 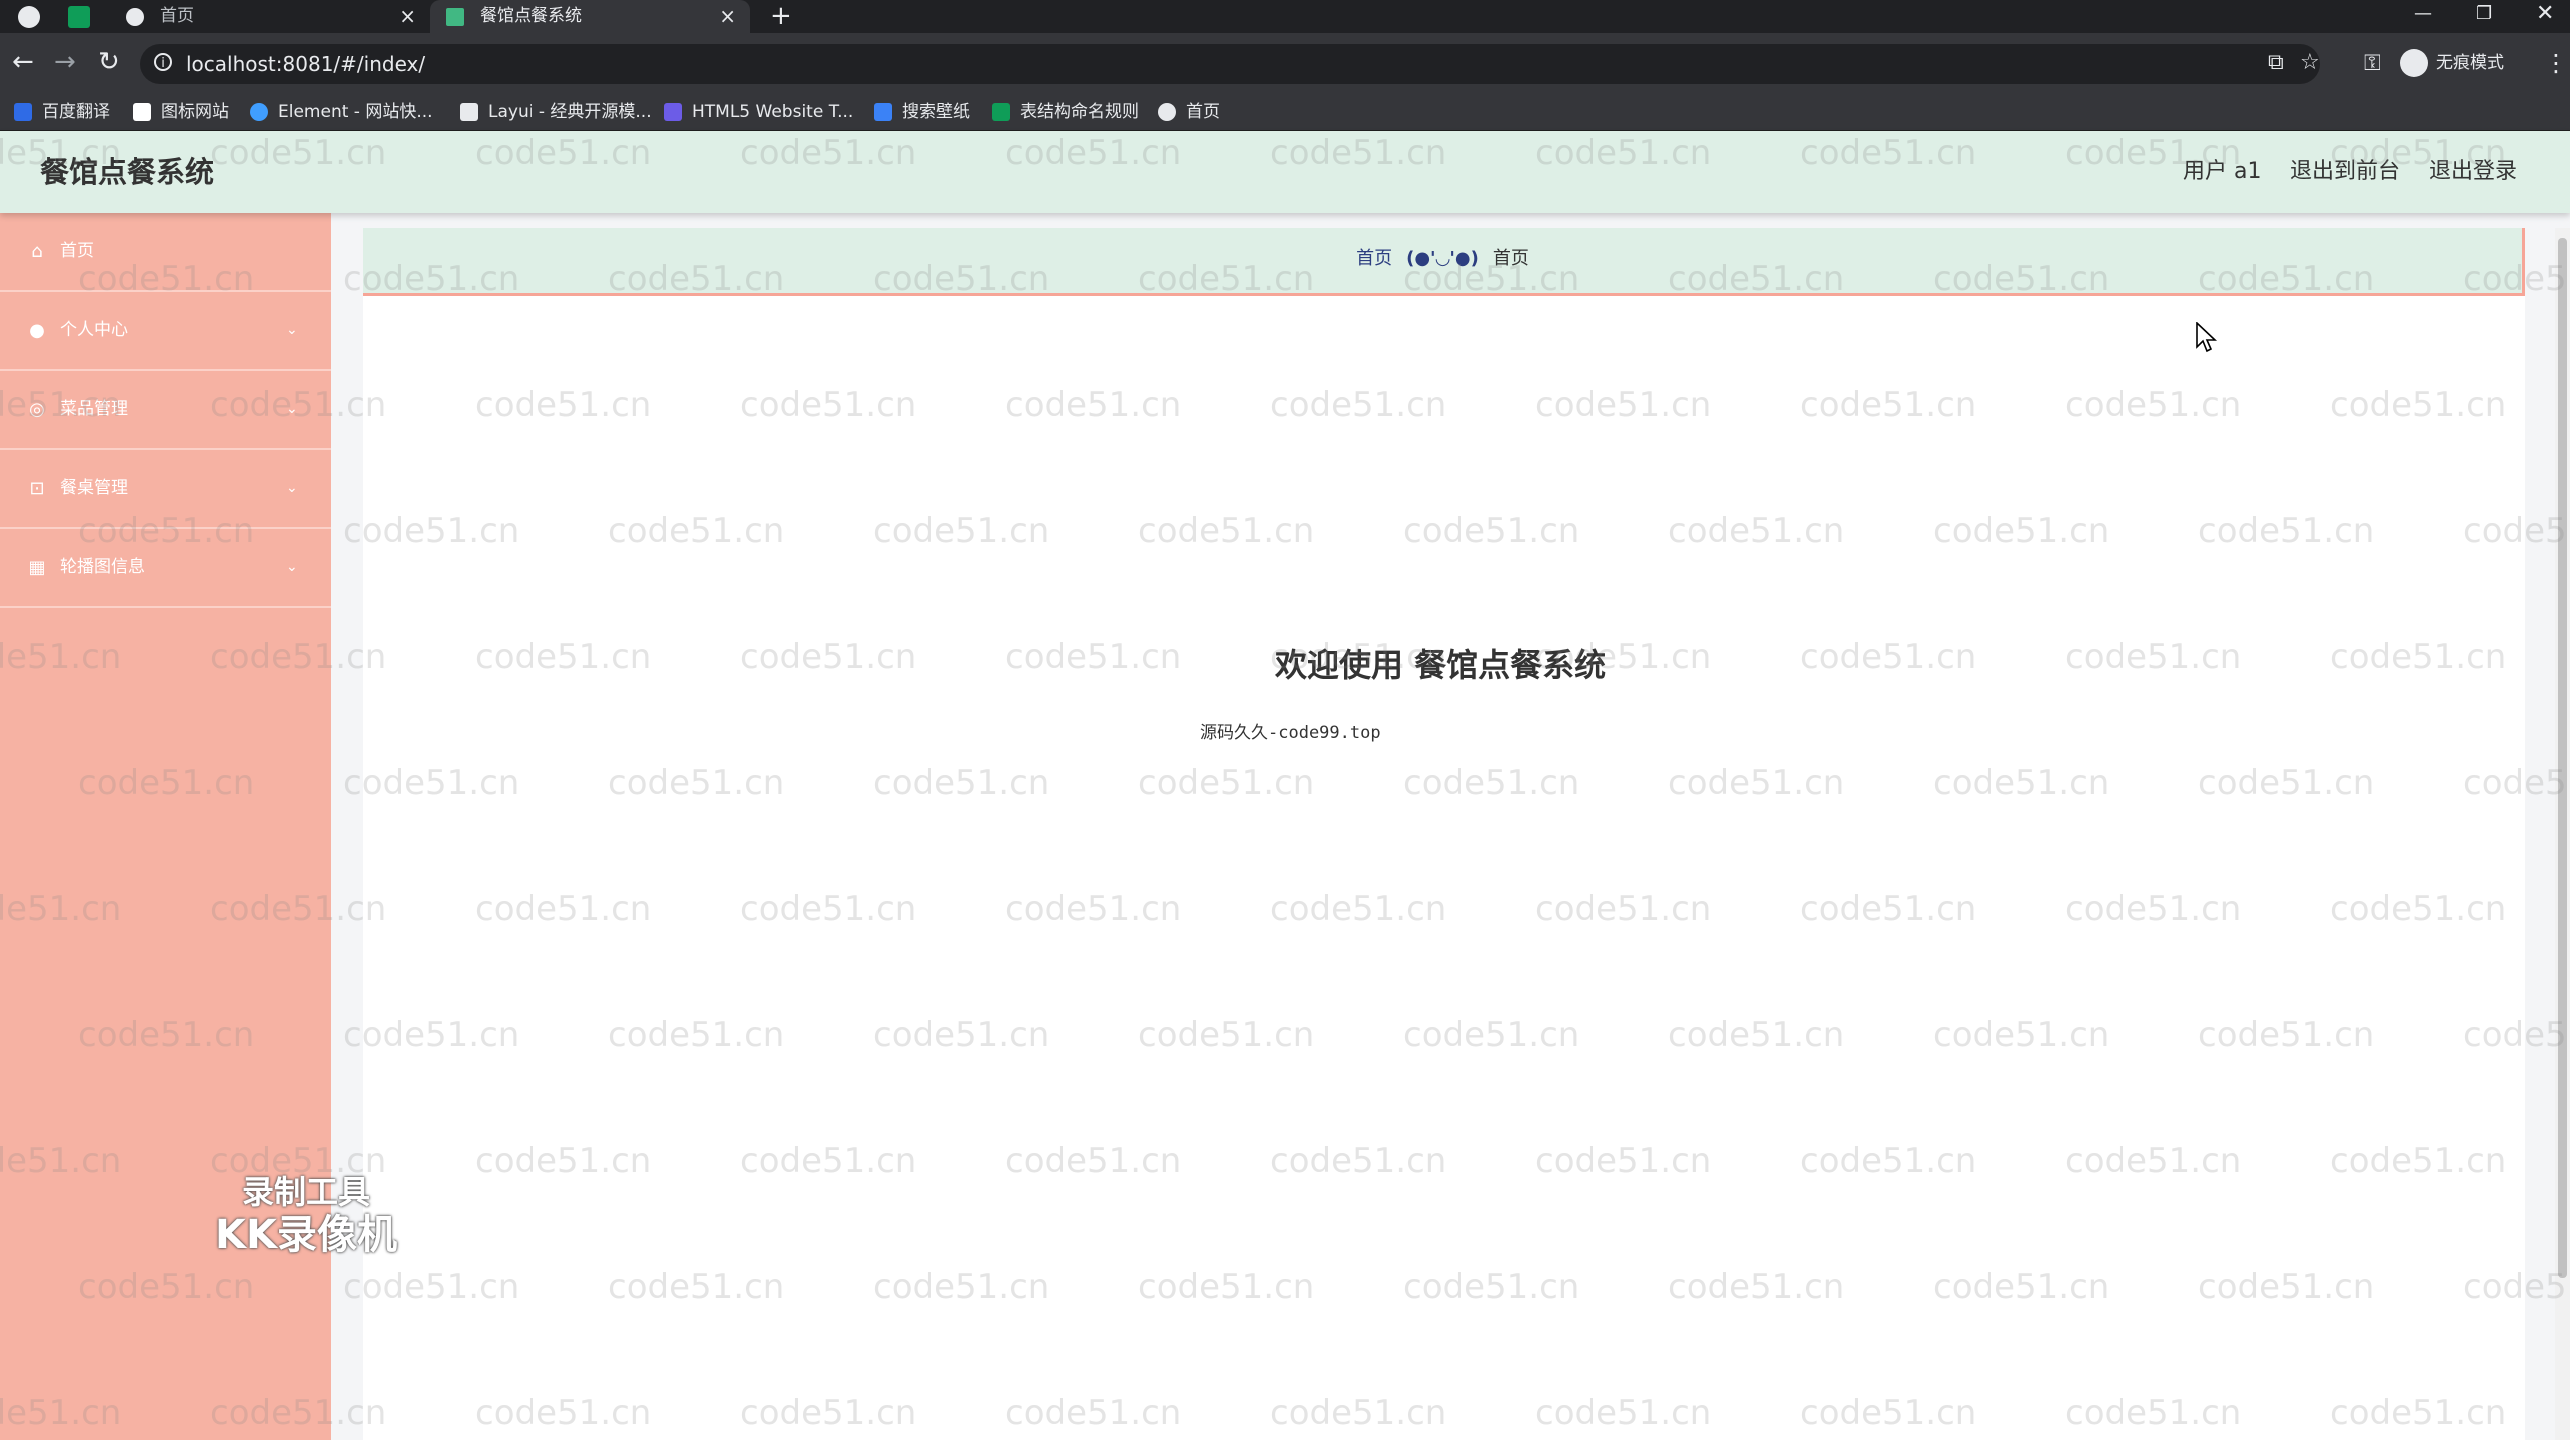 I want to click on bookmark-item: 百度翻译, so click(x=62, y=112).